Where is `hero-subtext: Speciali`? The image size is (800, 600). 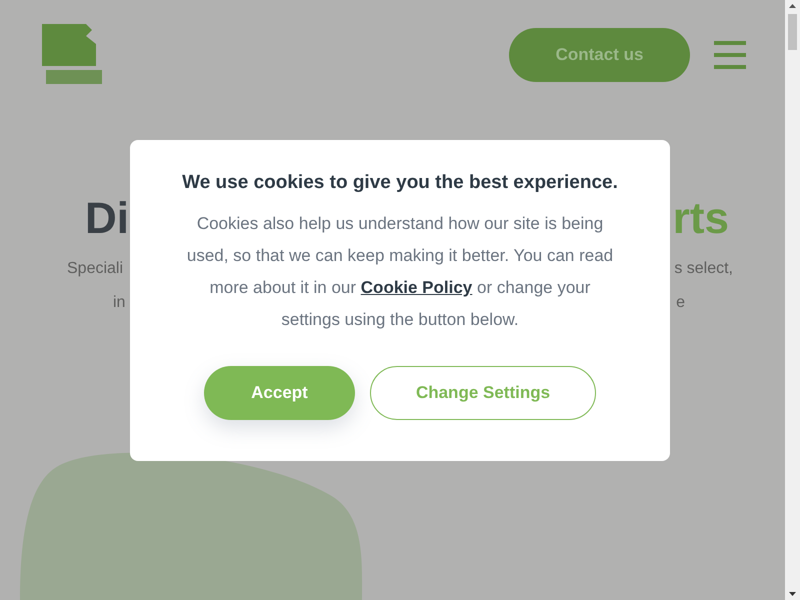 hero-subtext: Speciali is located at coordinates (95, 269).